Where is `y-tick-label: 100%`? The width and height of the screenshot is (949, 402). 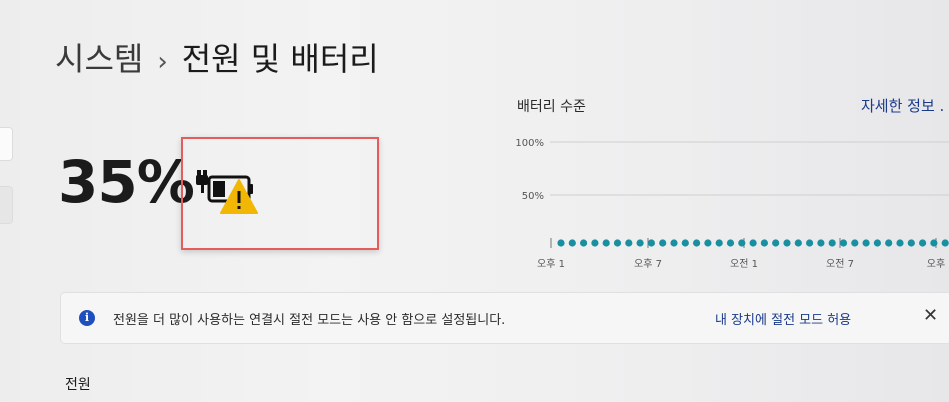 y-tick-label: 100% is located at coordinates (529, 143).